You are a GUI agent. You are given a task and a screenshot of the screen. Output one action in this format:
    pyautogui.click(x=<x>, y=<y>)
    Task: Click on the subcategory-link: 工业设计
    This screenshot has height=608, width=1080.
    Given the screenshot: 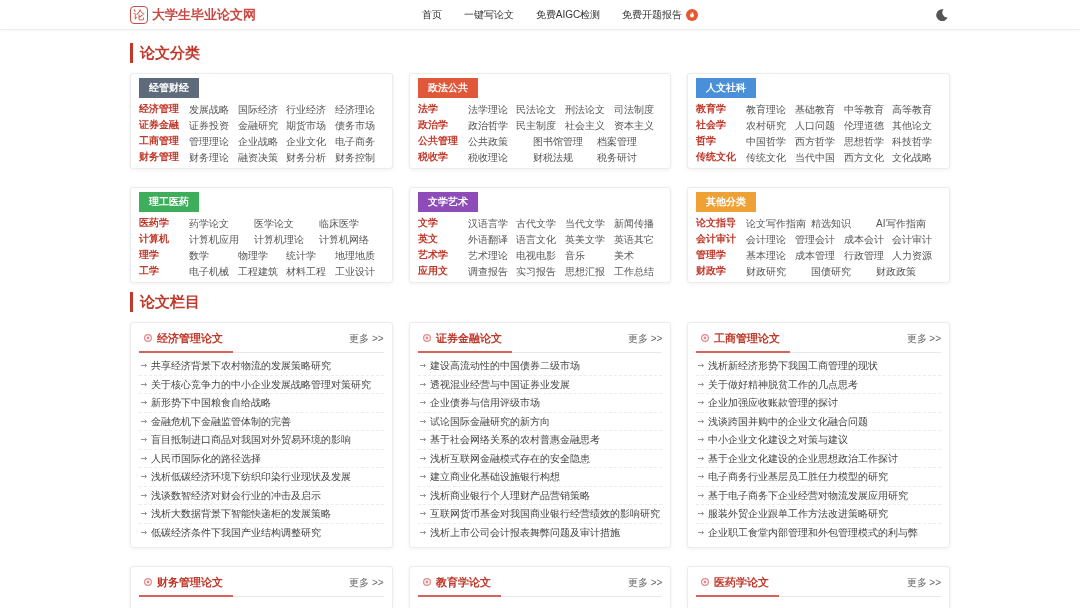 What is the action you would take?
    pyautogui.click(x=355, y=271)
    